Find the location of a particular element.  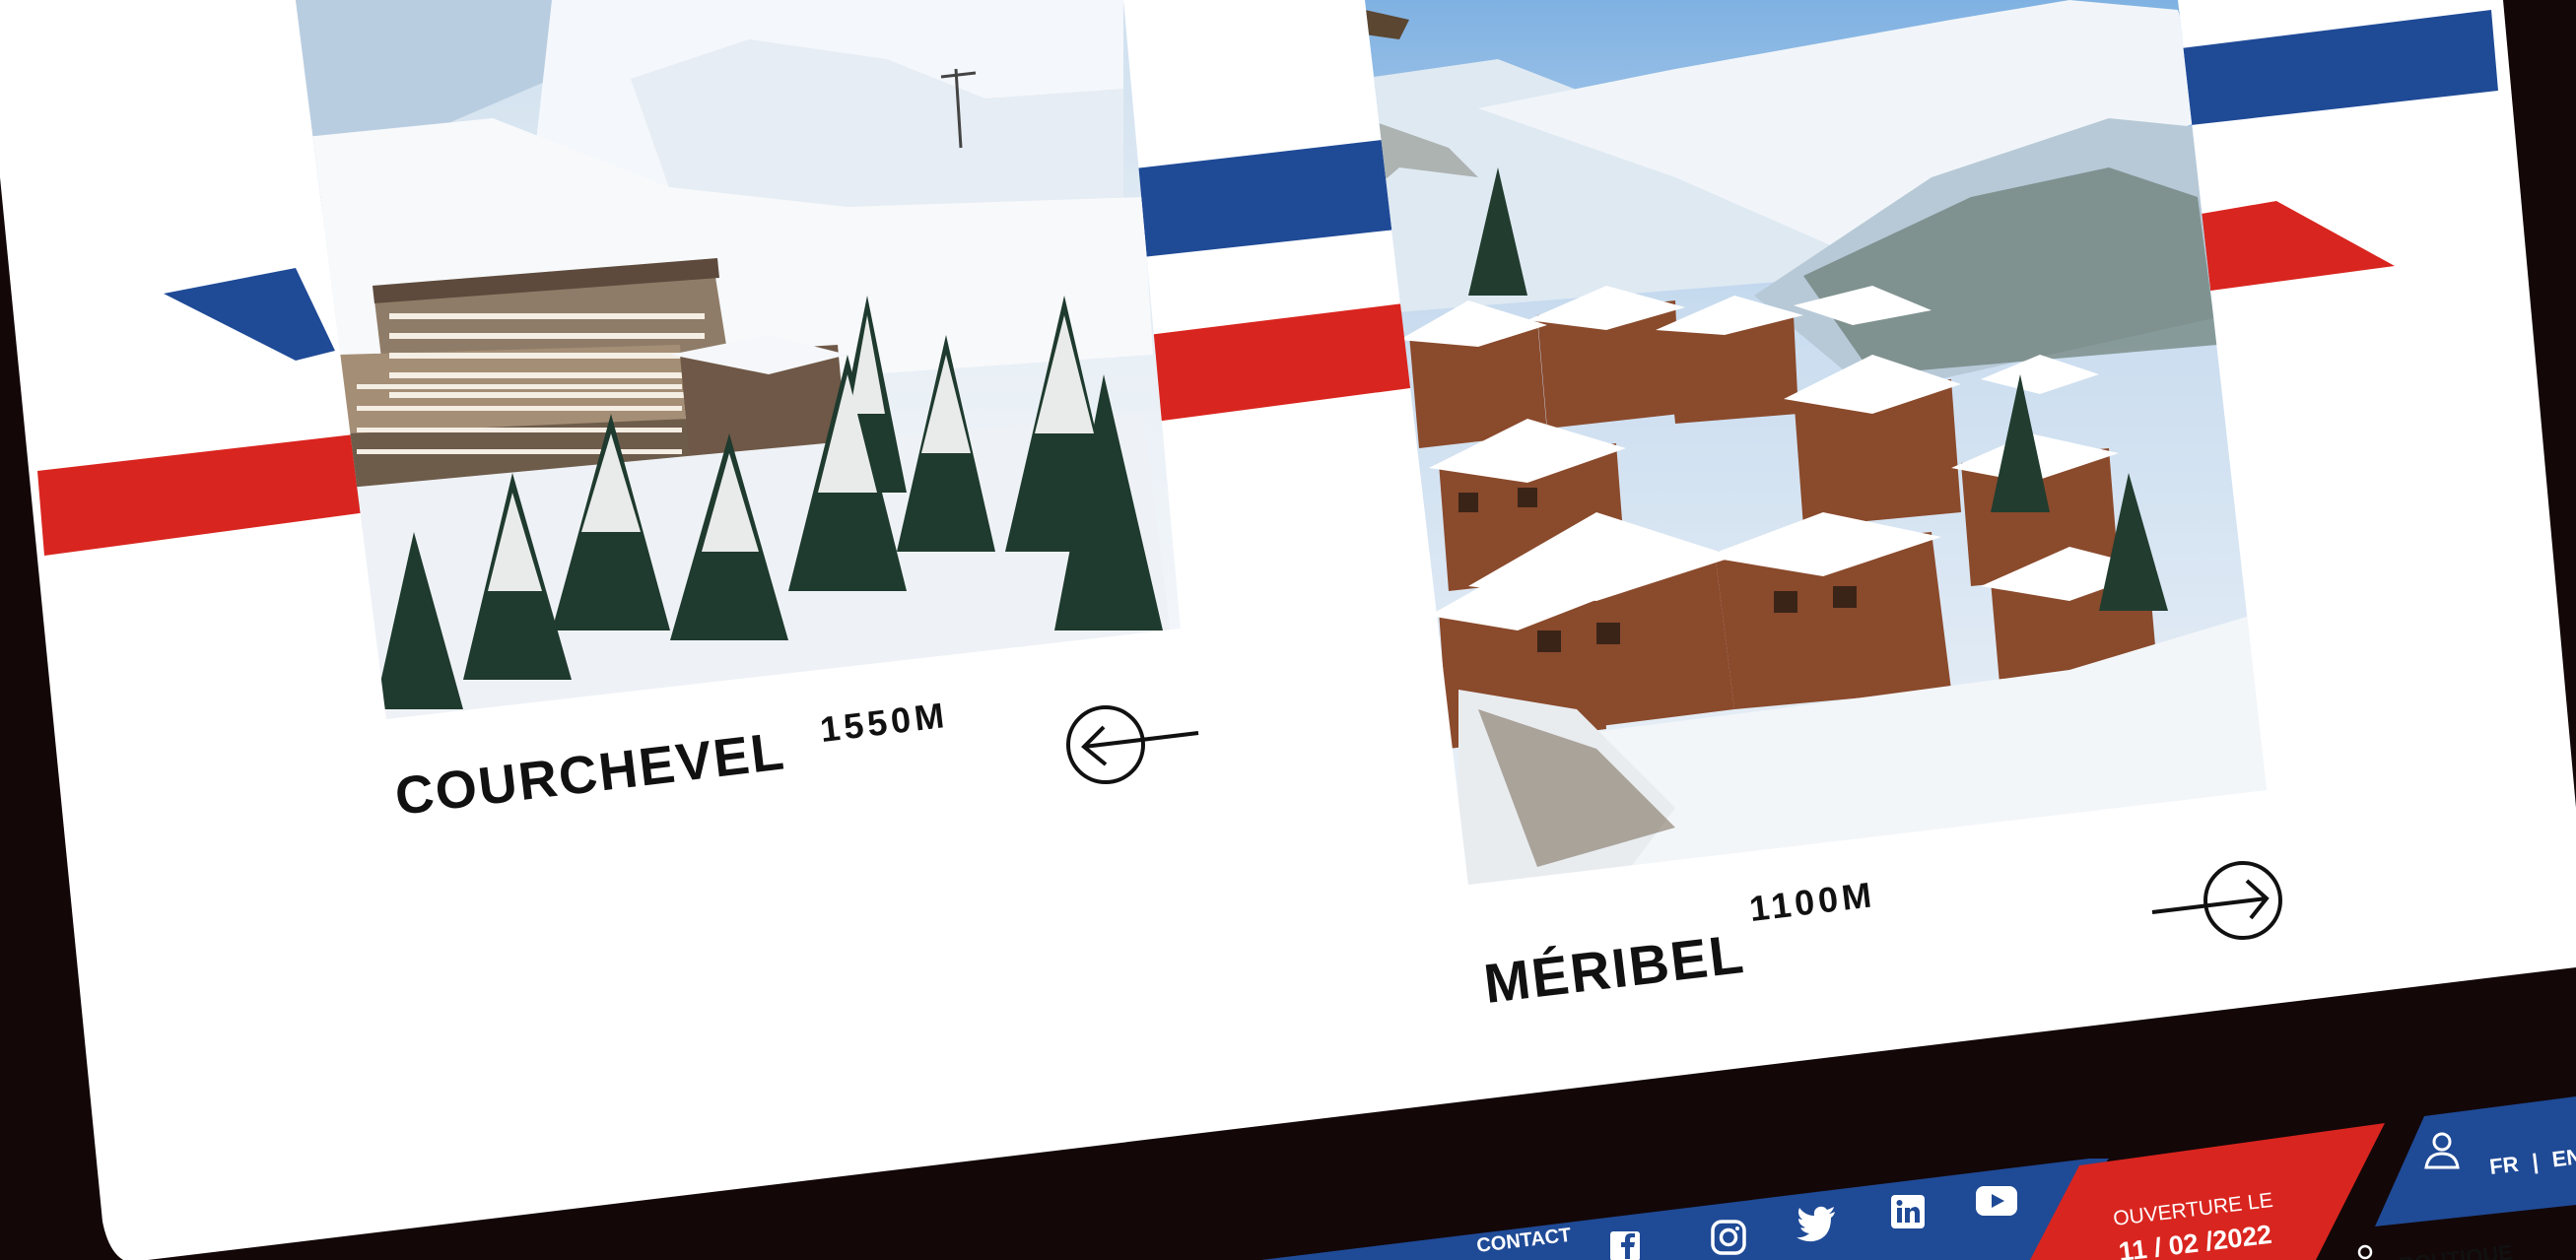

arrow-left-icon is located at coordinates (1133, 744).